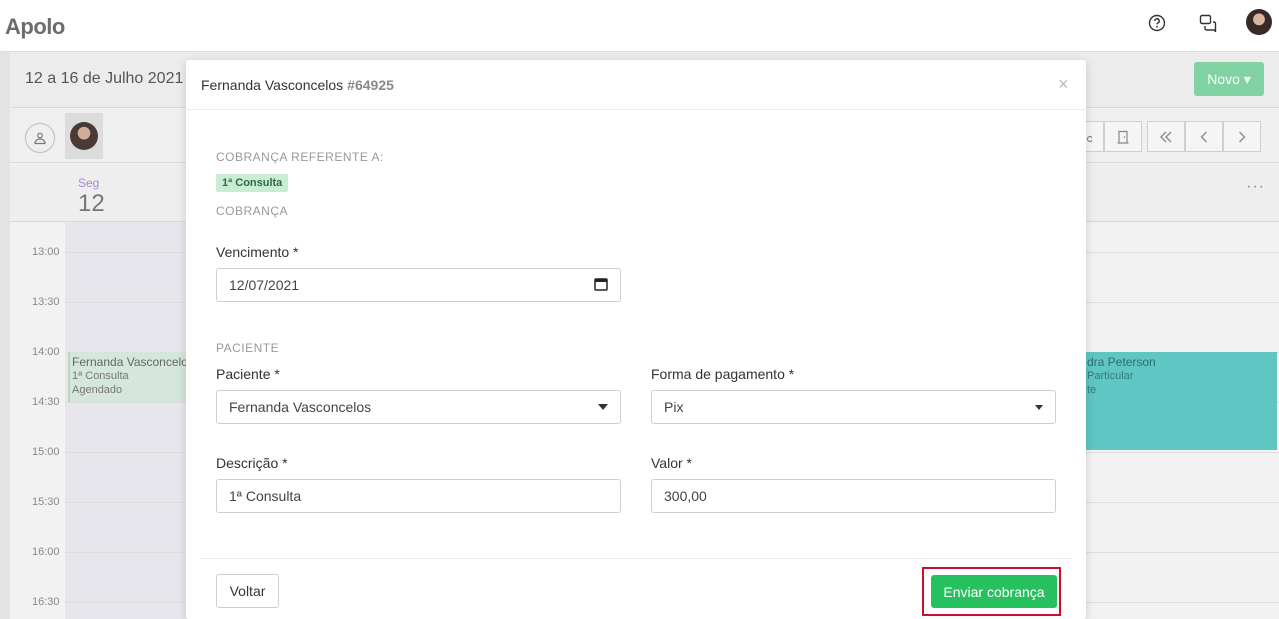 The width and height of the screenshot is (1279, 619). Describe the element at coordinates (84, 136) in the screenshot. I see `professional-avatar` at that location.